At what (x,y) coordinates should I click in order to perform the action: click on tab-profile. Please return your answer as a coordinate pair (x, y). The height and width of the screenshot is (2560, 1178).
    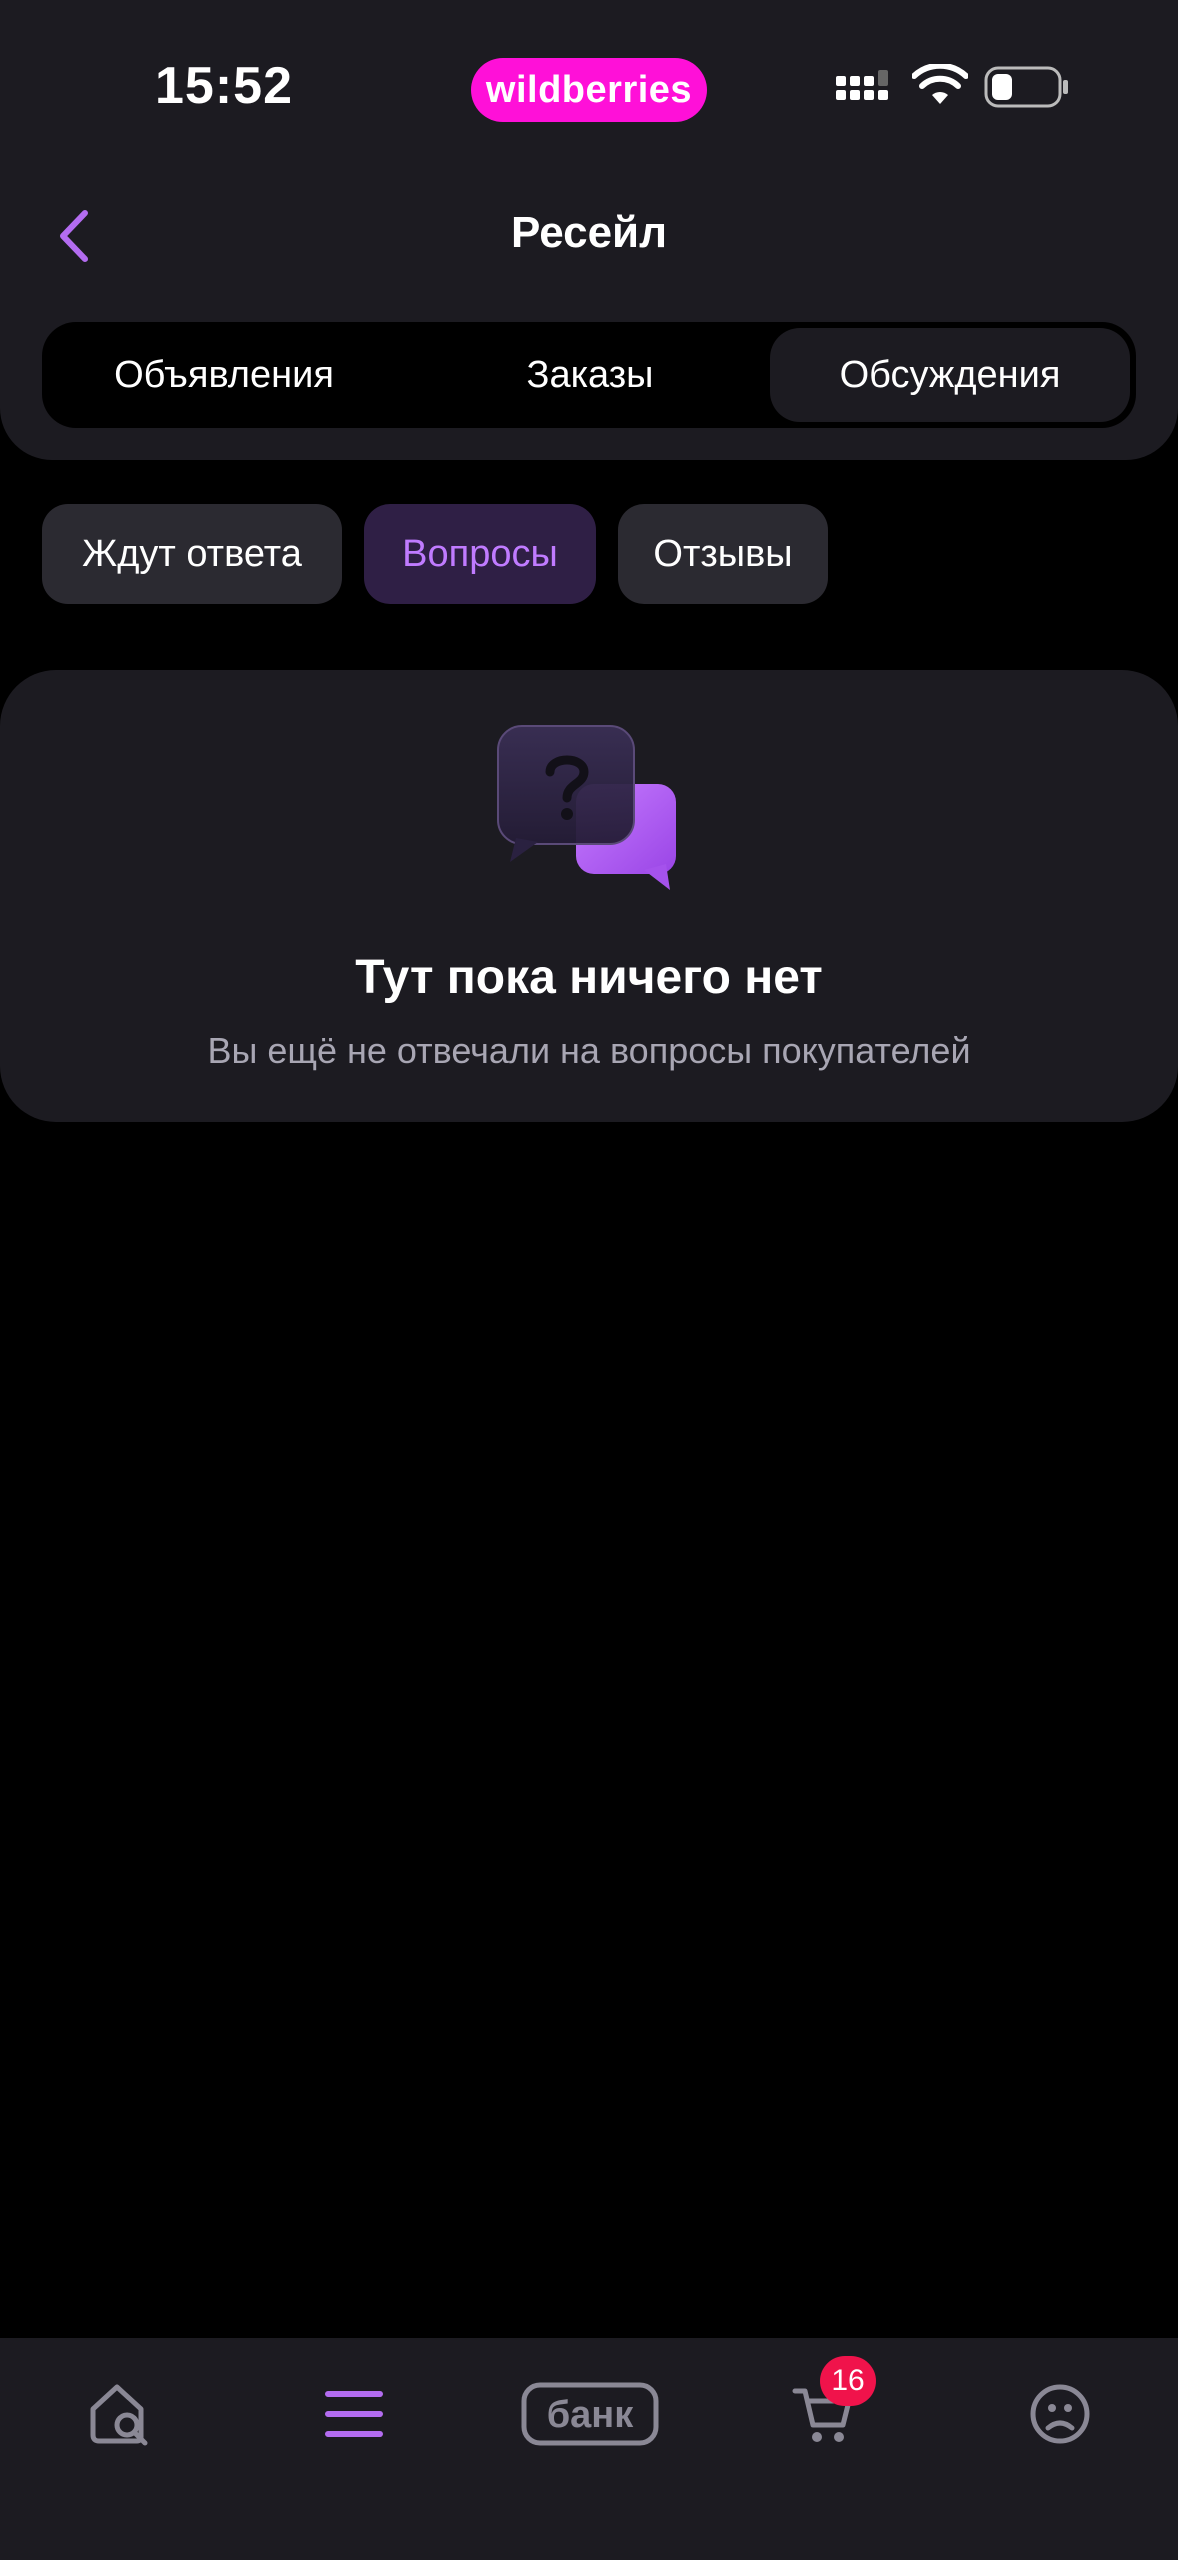
    Looking at the image, I should click on (1060, 2414).